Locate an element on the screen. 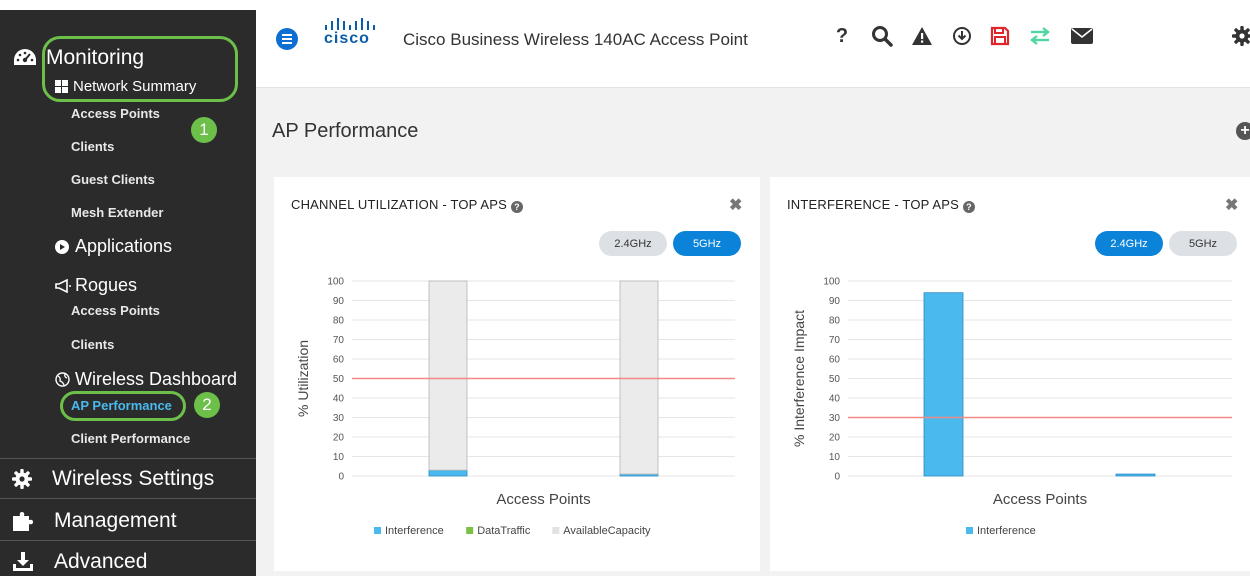 This screenshot has width=1250, height=576. megaphone-icon is located at coordinates (63, 285).